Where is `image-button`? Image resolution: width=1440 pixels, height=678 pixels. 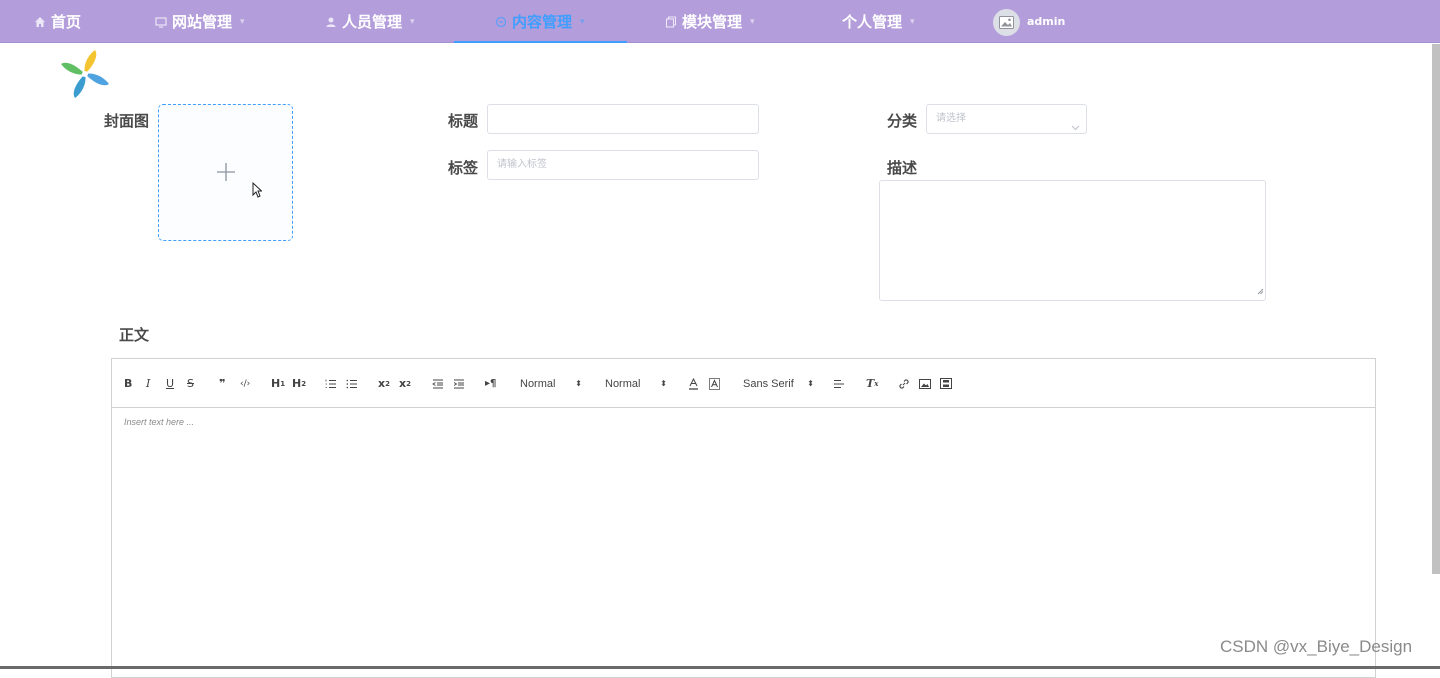
image-button is located at coordinates (925, 383).